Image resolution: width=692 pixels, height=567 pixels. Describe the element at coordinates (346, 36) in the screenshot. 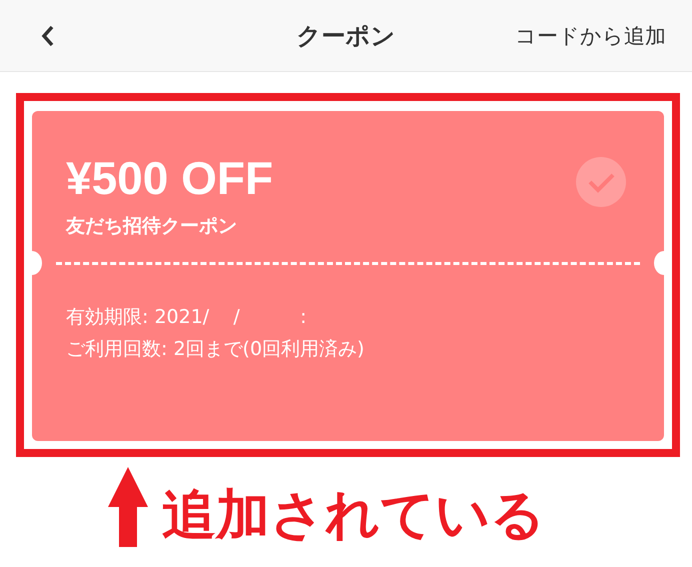

I see `page-title: クーポン` at that location.